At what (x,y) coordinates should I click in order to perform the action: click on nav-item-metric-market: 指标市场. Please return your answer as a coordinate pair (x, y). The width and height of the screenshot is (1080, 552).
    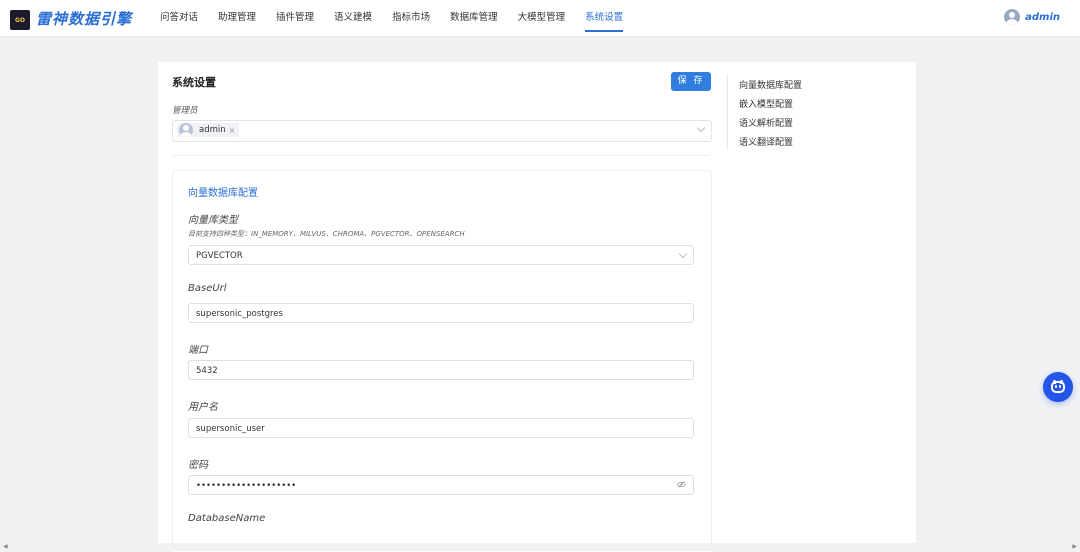
    Looking at the image, I should click on (411, 18).